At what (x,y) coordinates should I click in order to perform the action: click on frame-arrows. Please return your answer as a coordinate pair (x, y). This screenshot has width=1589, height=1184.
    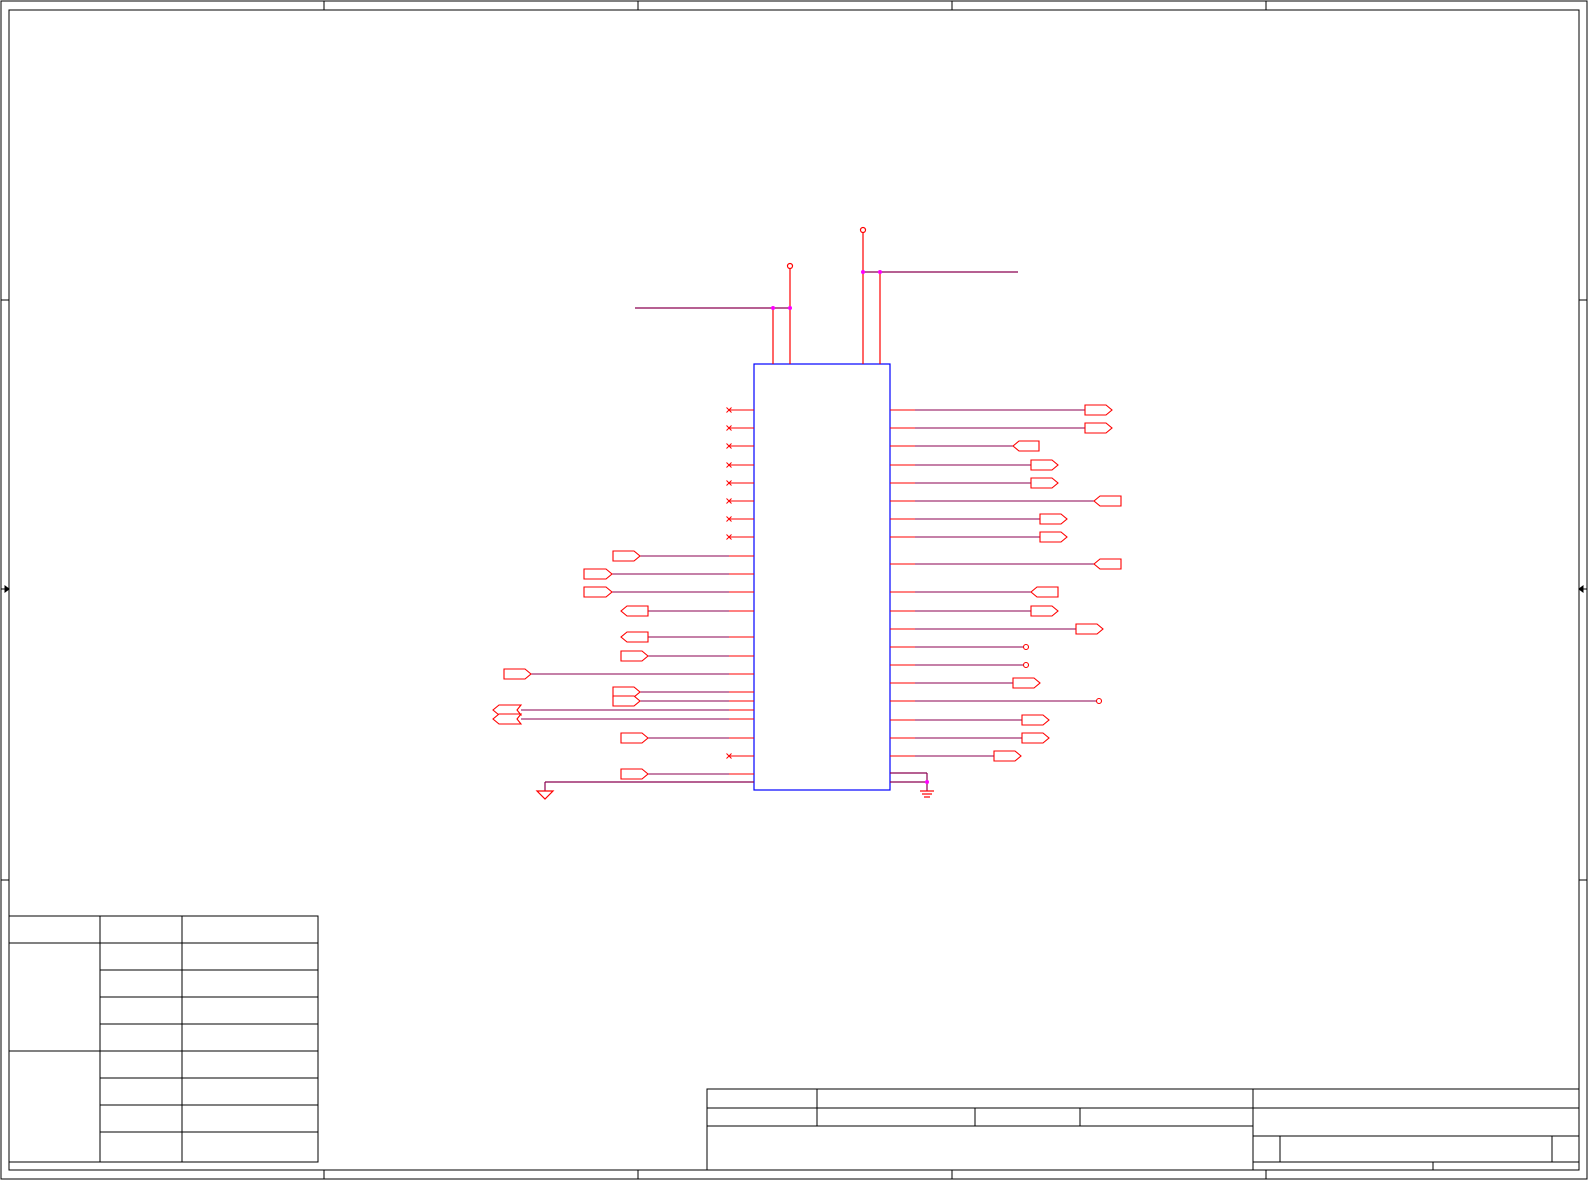
    Looking at the image, I should click on (794, 589).